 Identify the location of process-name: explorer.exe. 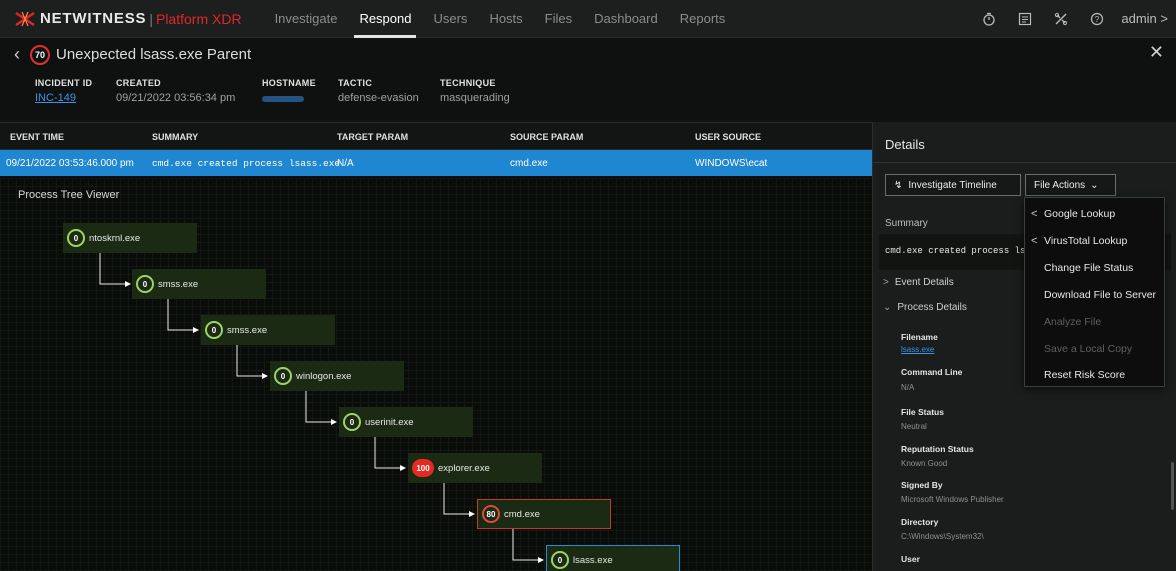
(464, 468).